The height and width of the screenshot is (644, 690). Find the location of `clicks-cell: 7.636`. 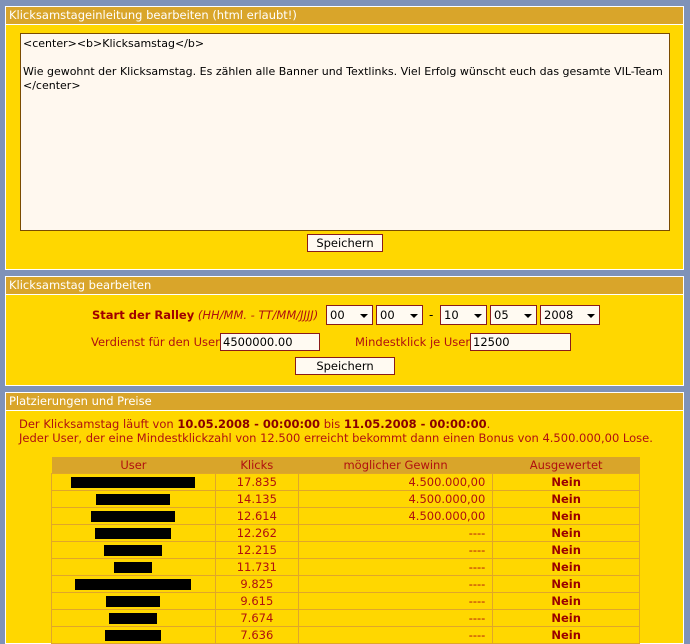

clicks-cell: 7.636 is located at coordinates (256, 635).